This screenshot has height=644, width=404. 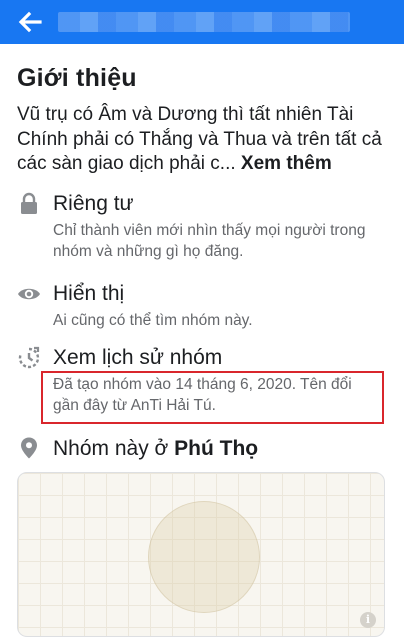 What do you see at coordinates (29, 294) in the screenshot?
I see `eye-icon` at bounding box center [29, 294].